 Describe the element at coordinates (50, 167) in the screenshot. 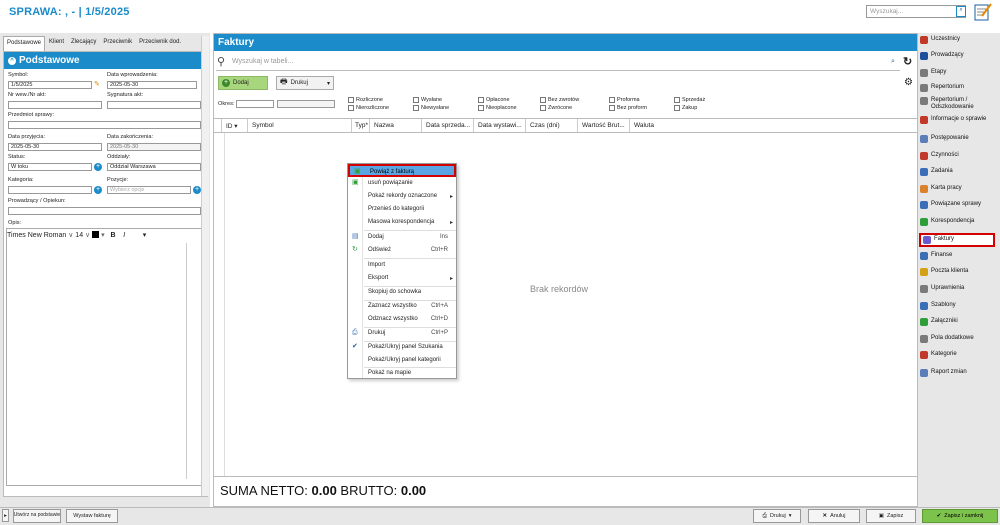

I see `status-select: W toku` at that location.